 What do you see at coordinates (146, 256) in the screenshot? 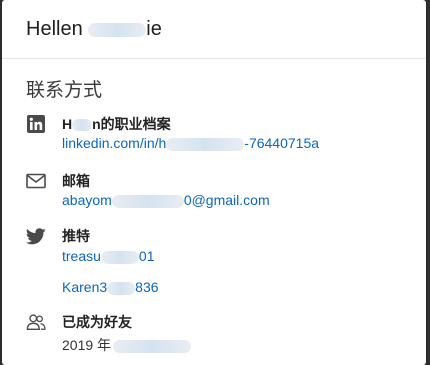
I see `twitter-handle-end: 01` at bounding box center [146, 256].